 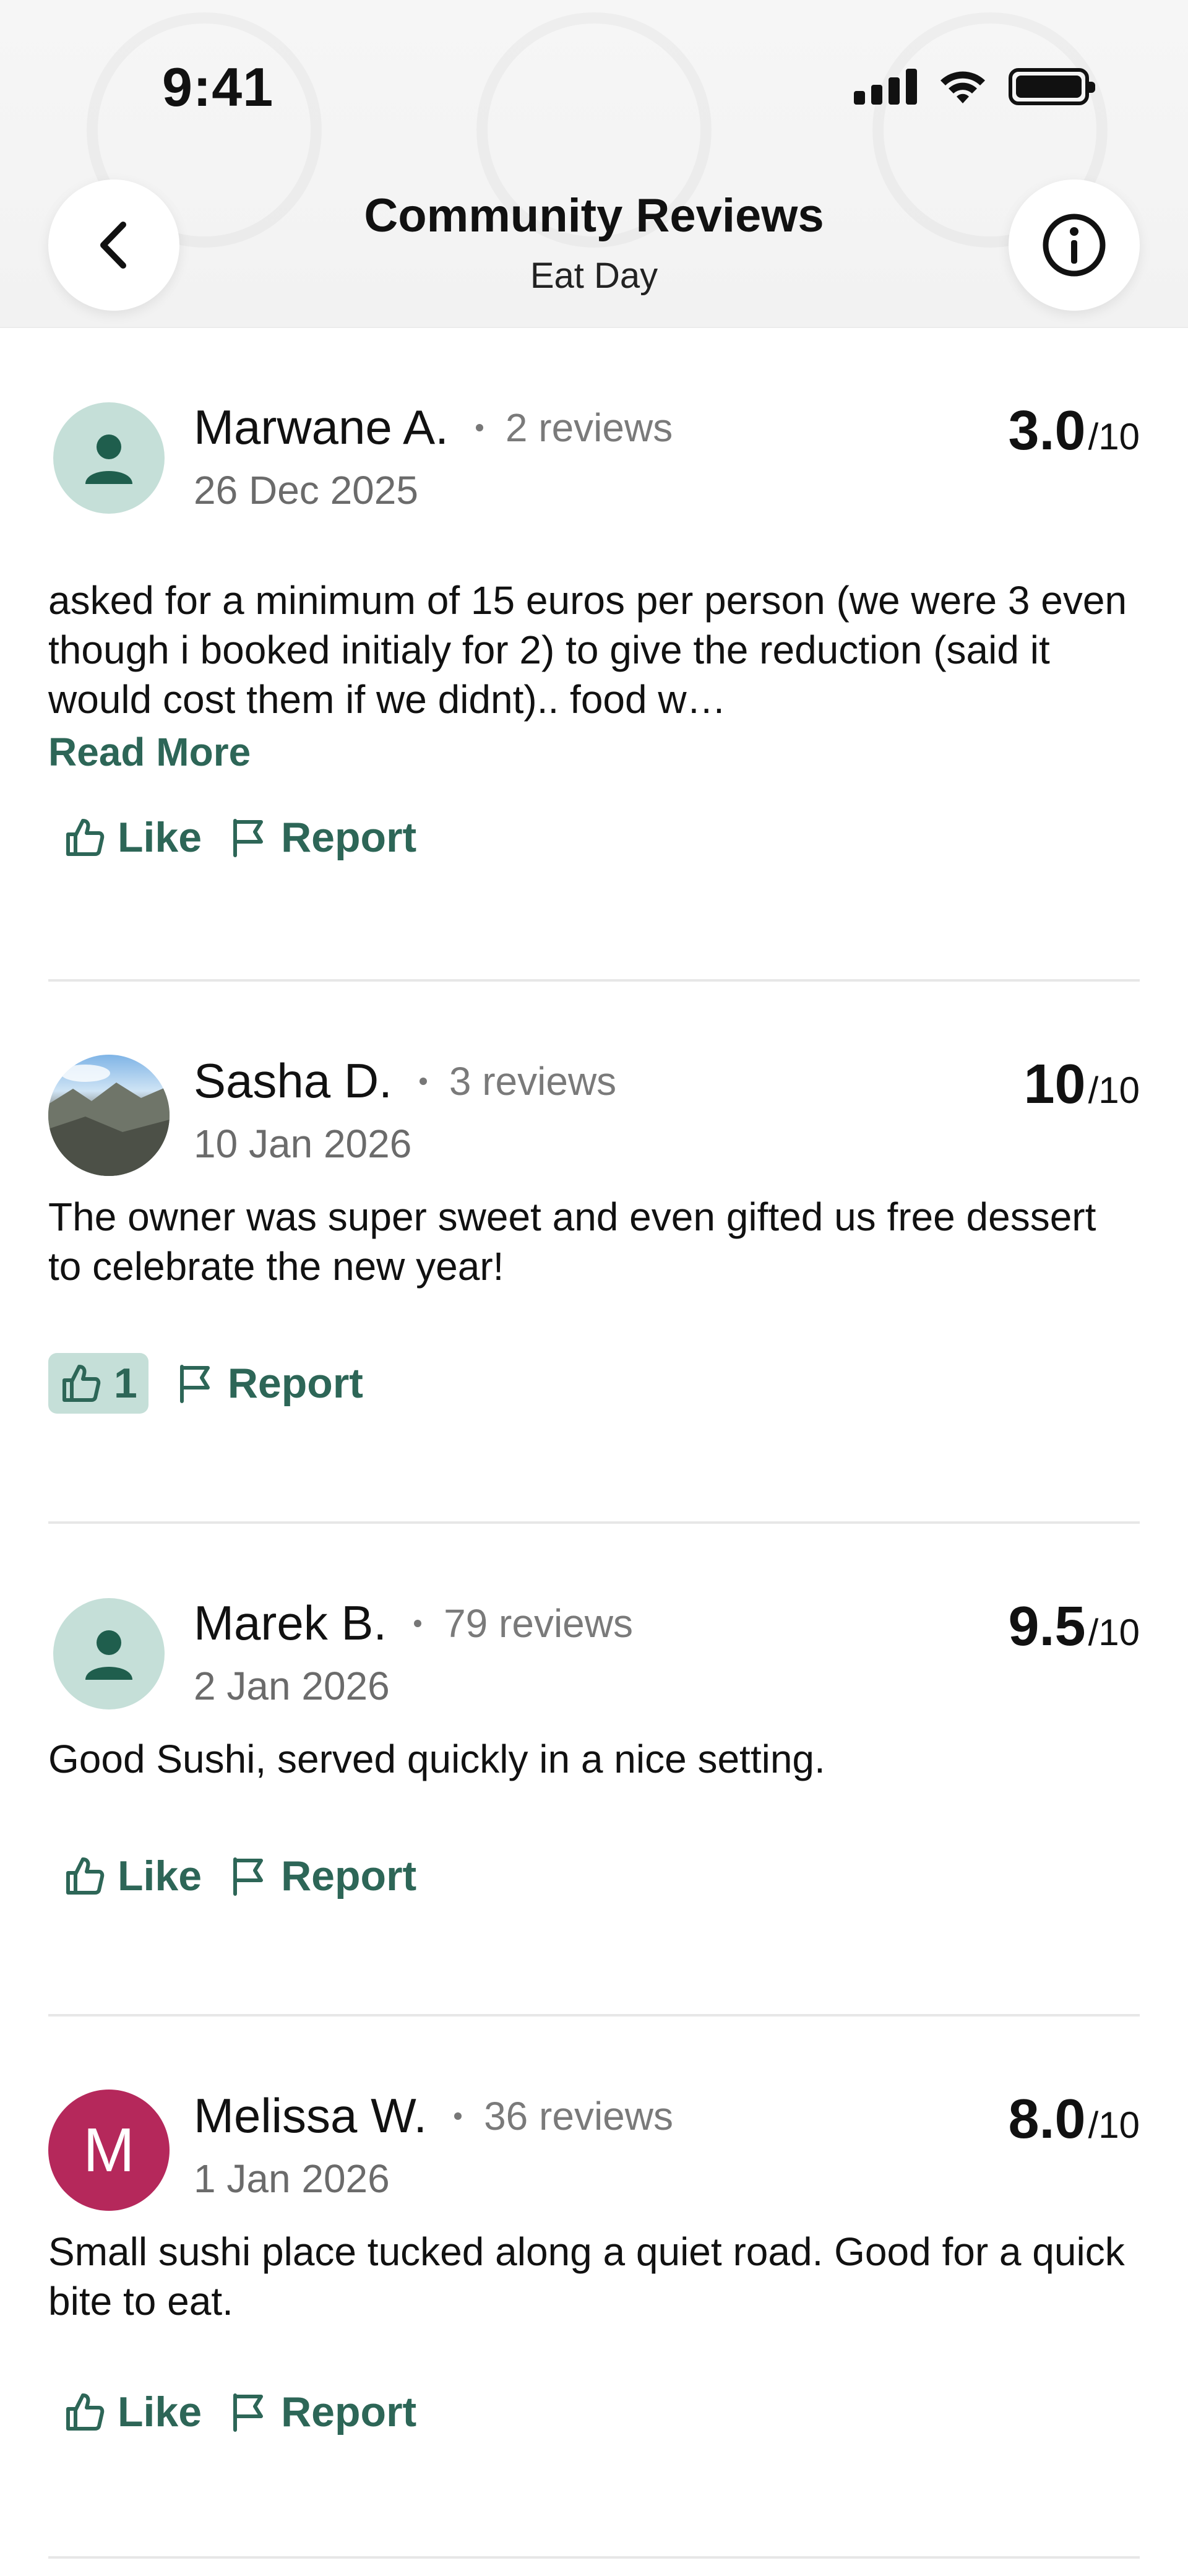 I want to click on avatar-letter: M, so click(x=109, y=2150).